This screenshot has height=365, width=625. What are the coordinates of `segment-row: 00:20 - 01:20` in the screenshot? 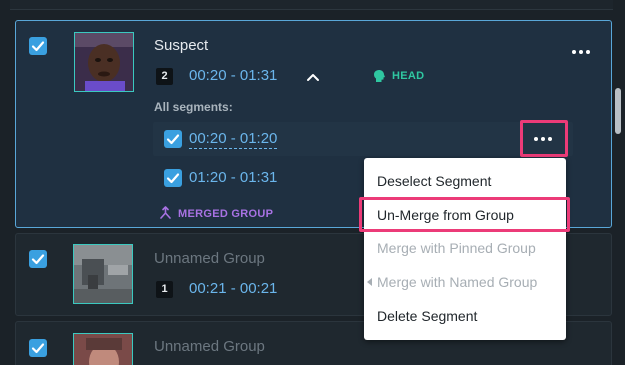 It's located at (363, 139).